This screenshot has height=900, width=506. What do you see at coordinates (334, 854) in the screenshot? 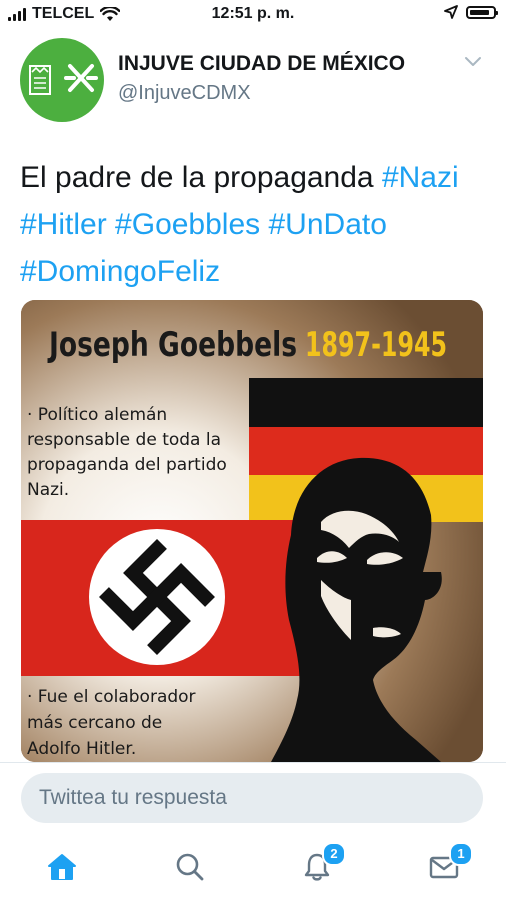
I see `notifications-badge: 2` at bounding box center [334, 854].